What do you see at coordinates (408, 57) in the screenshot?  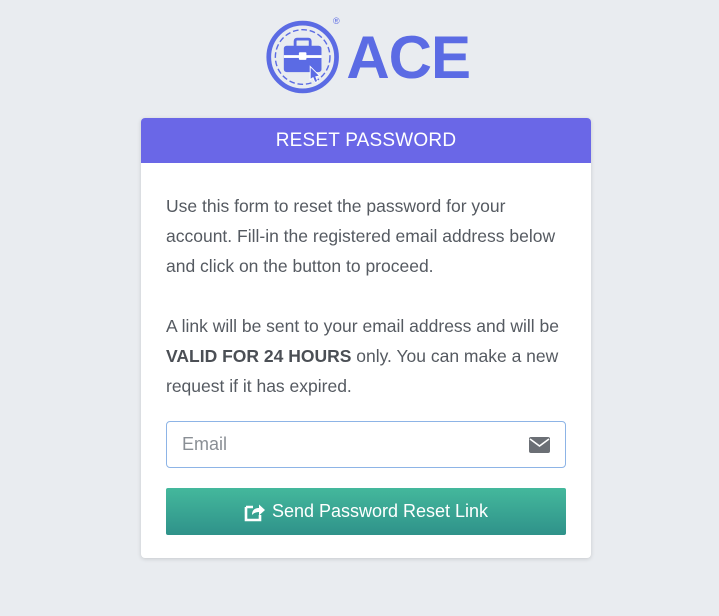 I see `brand-name: ACE` at bounding box center [408, 57].